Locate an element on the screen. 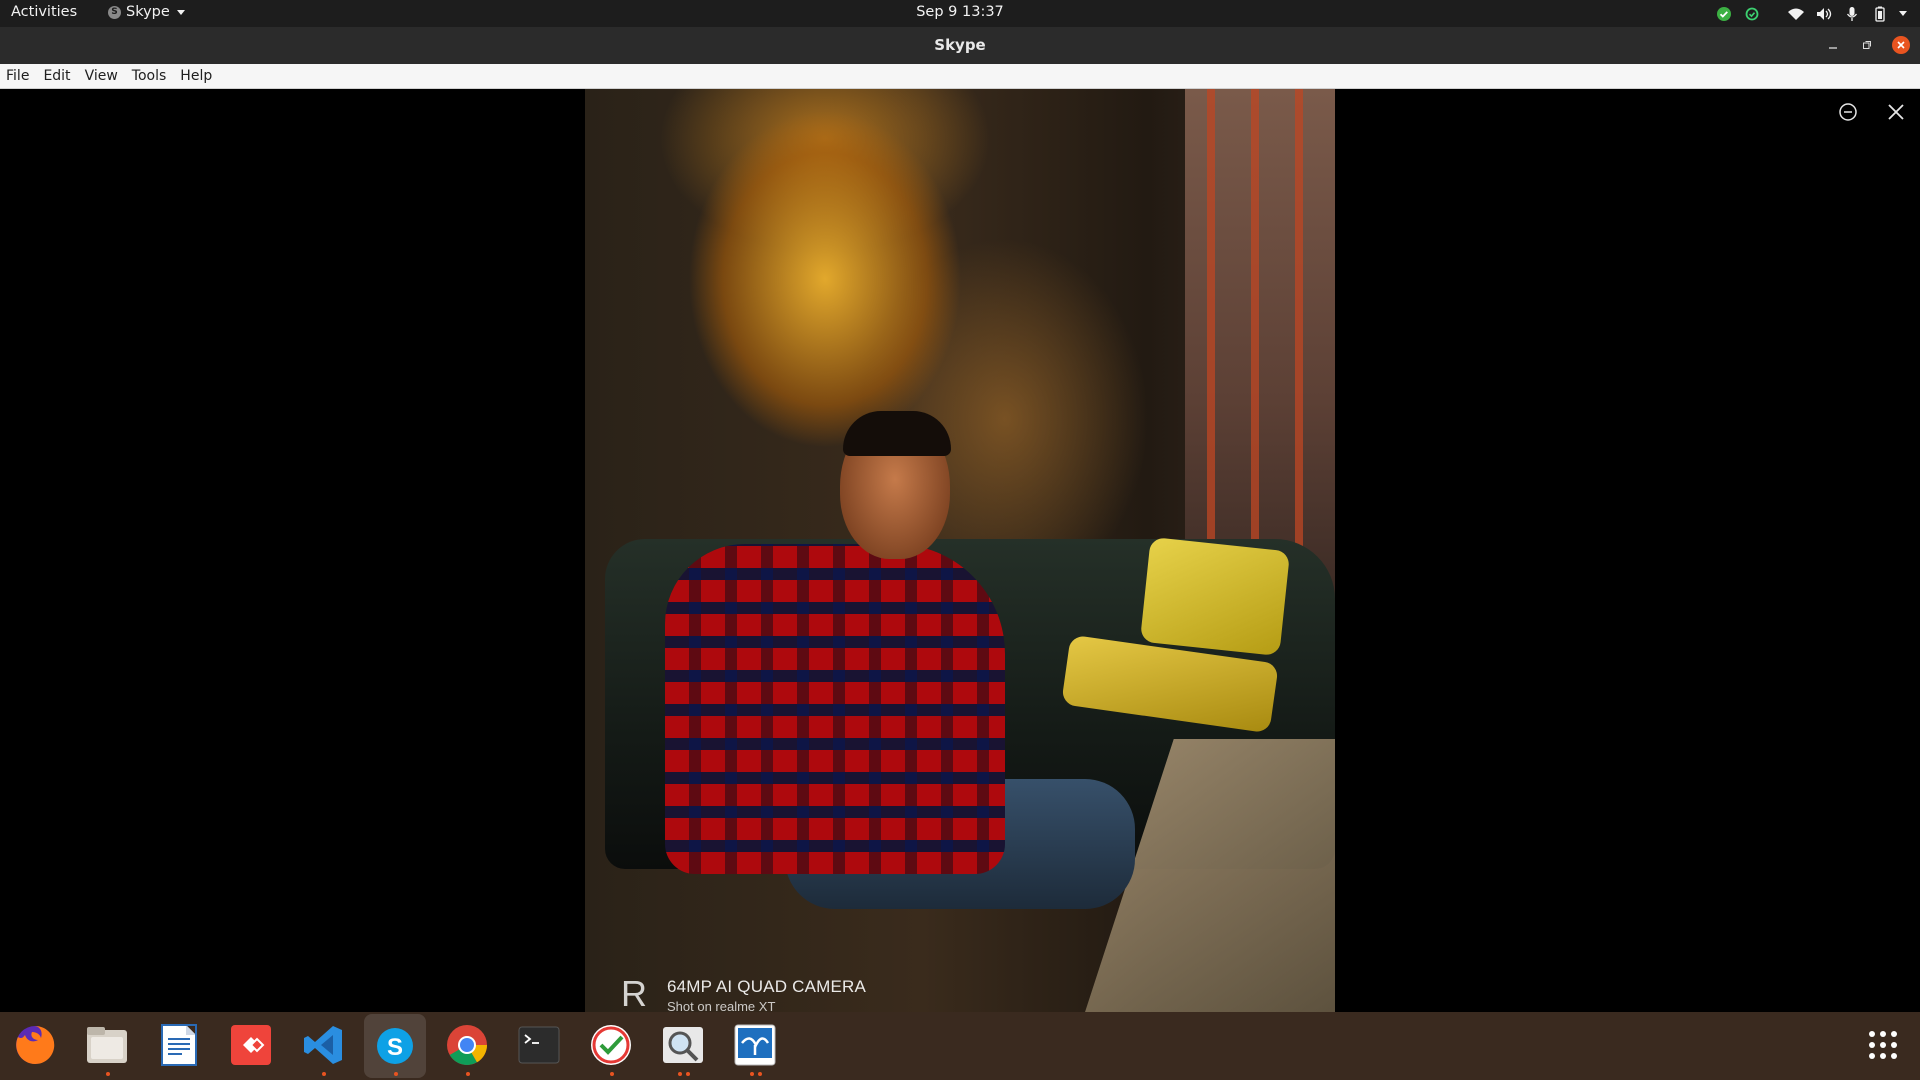 This screenshot has height=1080, width=1920. minimize-window-button is located at coordinates (1833, 45).